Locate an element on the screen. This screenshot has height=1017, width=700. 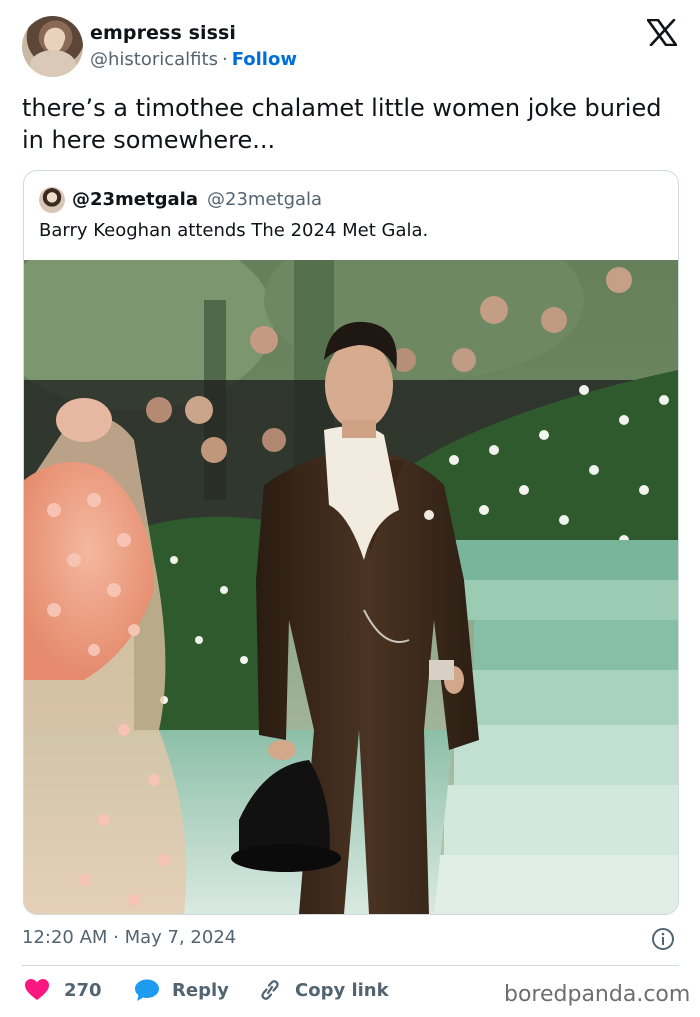
avatar-dress is located at coordinates (53, 63).